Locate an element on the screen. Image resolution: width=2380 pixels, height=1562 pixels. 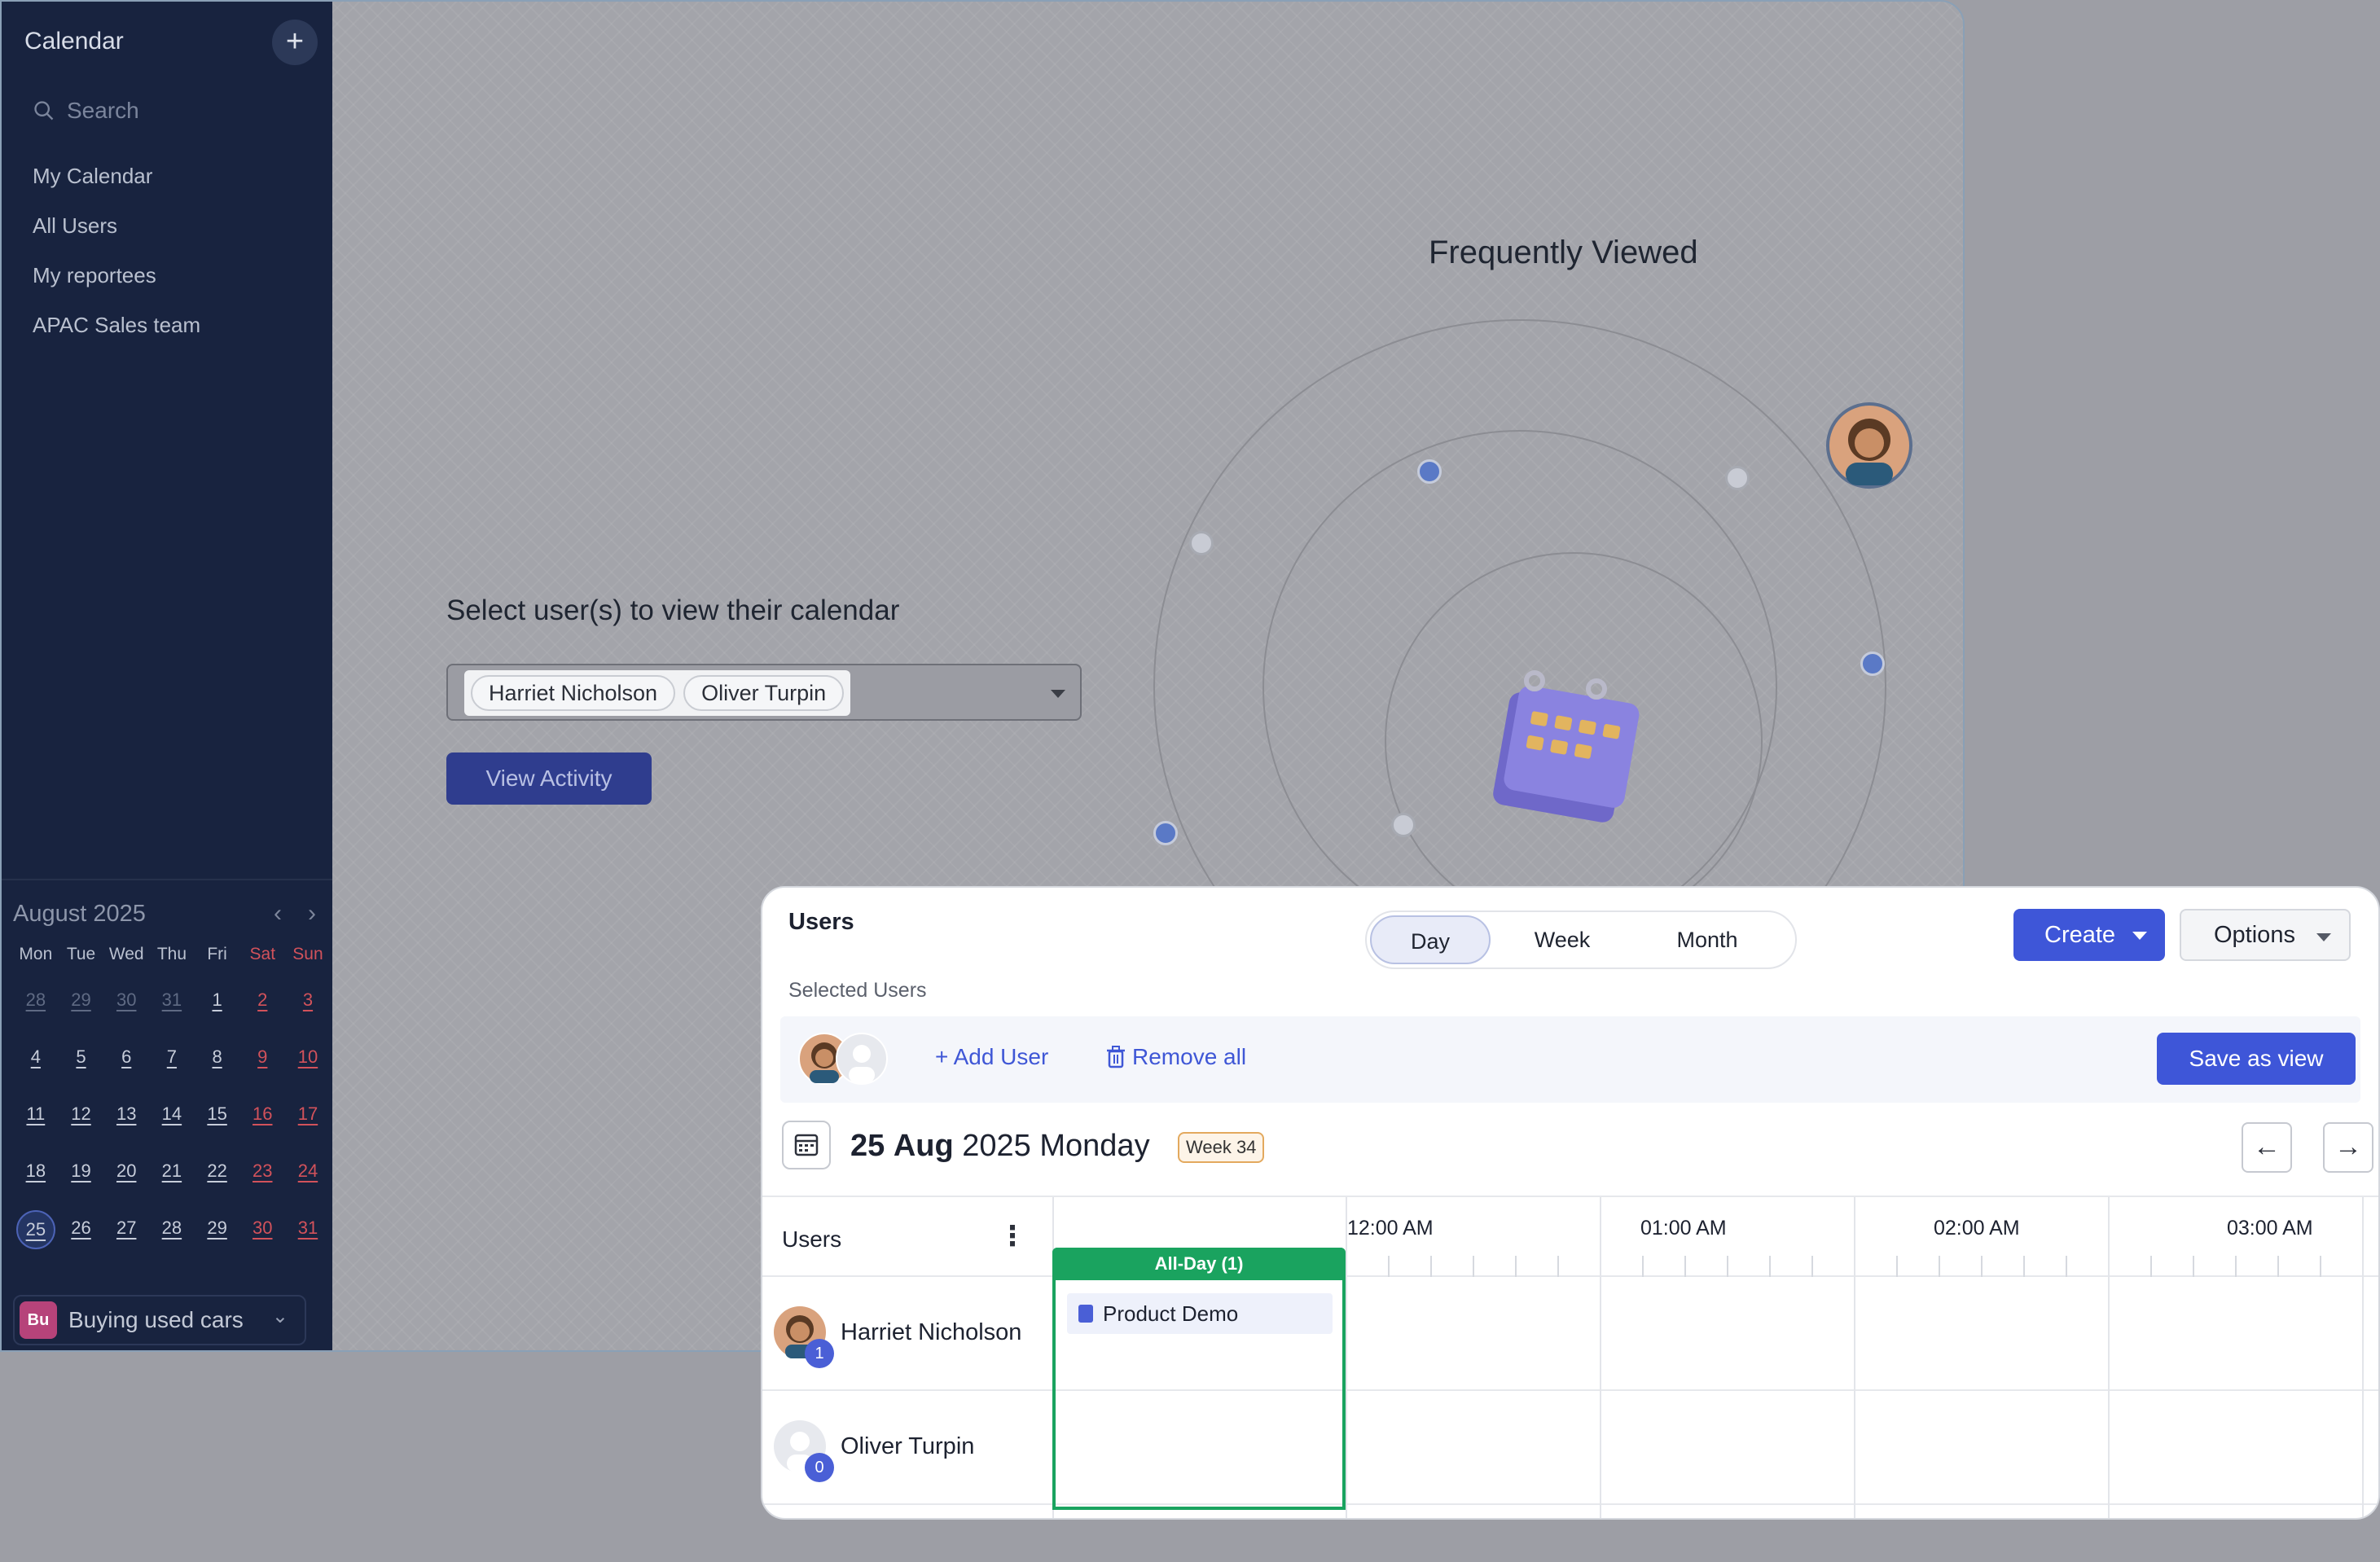
event-count-badge: 1 is located at coordinates (820, 1353).